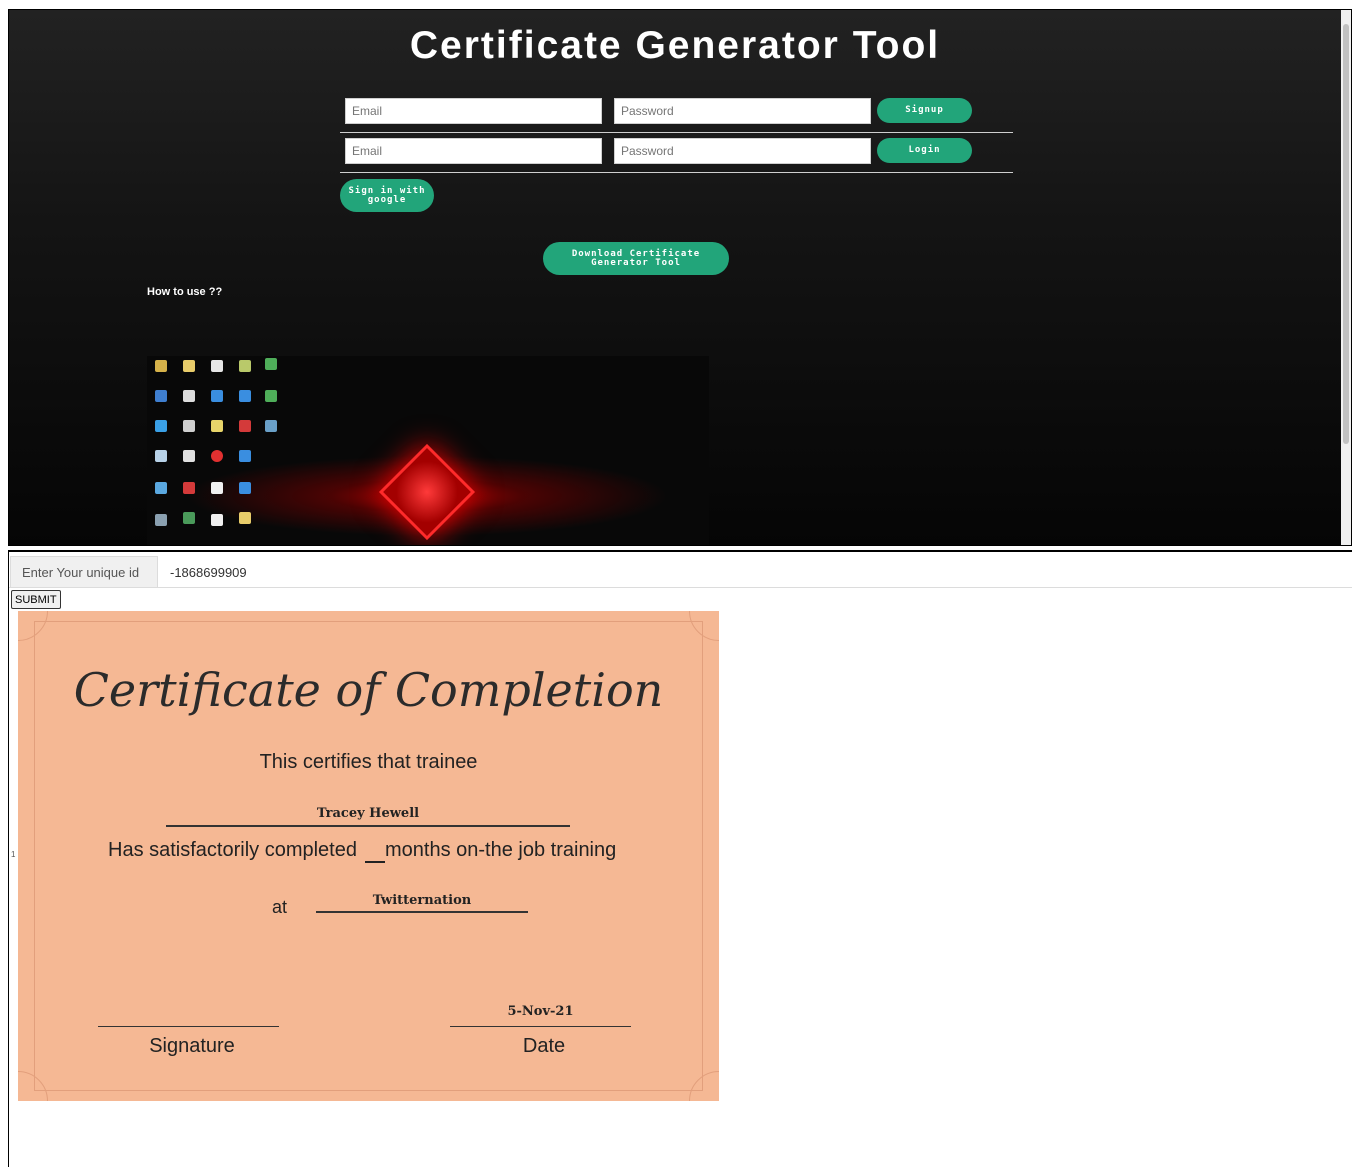 This screenshot has height=1167, width=1352. I want to click on network-icon, so click(161, 426).